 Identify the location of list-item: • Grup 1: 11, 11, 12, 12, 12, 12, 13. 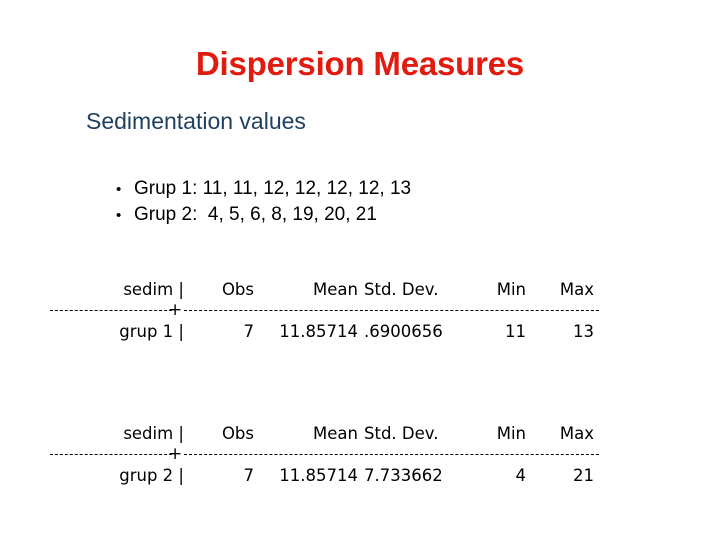
(263, 189).